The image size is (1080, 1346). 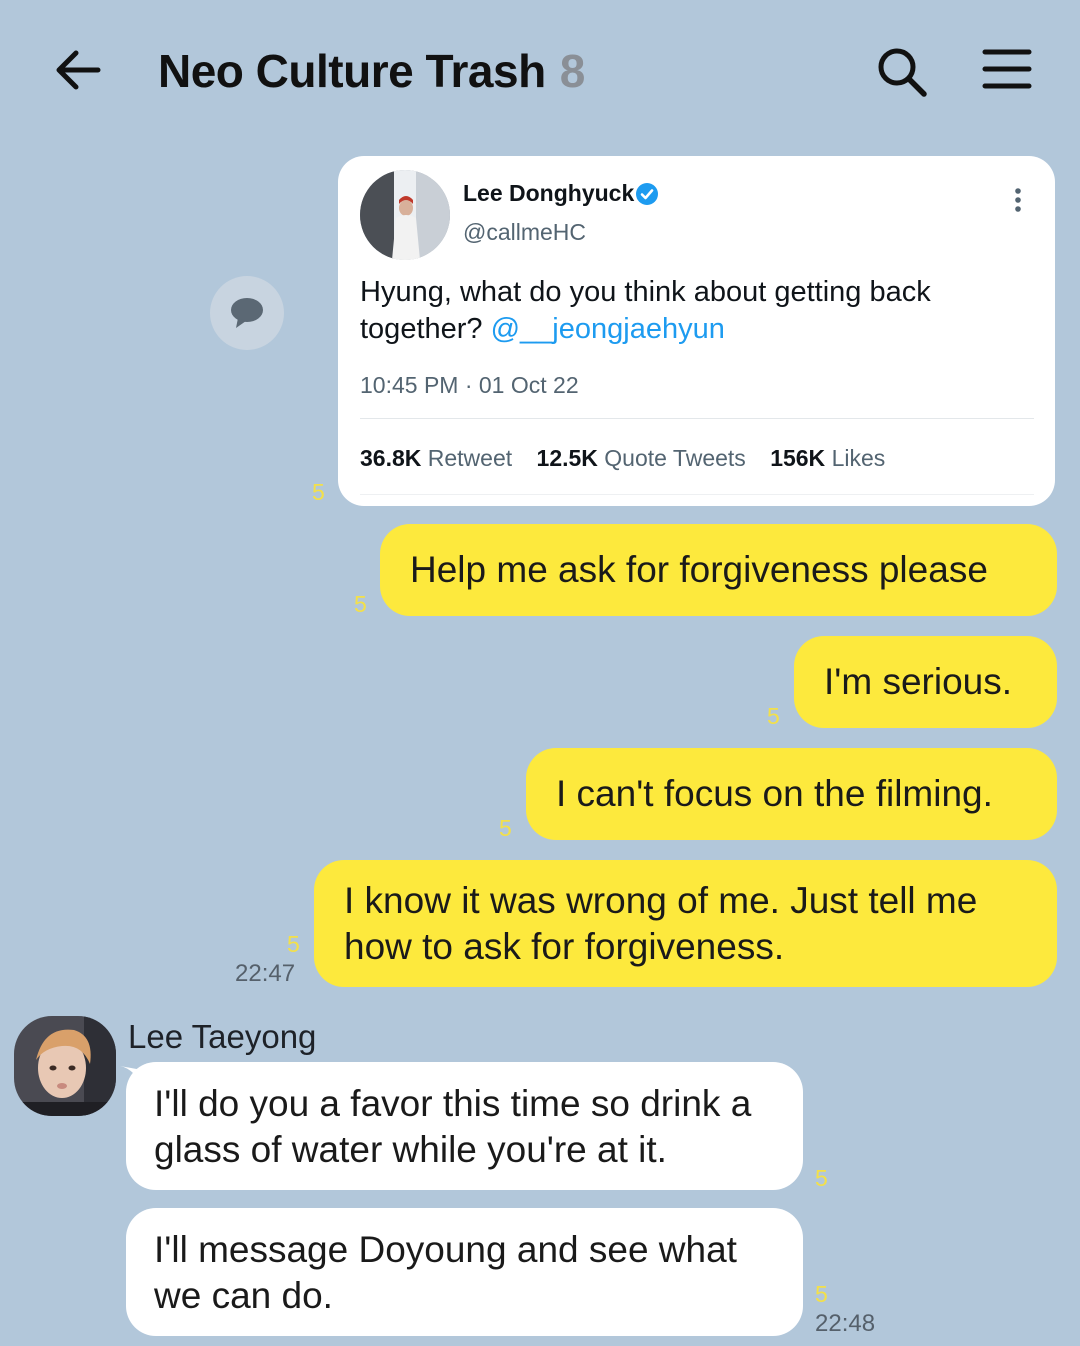 What do you see at coordinates (1007, 69) in the screenshot?
I see `hamburger-menu-icon` at bounding box center [1007, 69].